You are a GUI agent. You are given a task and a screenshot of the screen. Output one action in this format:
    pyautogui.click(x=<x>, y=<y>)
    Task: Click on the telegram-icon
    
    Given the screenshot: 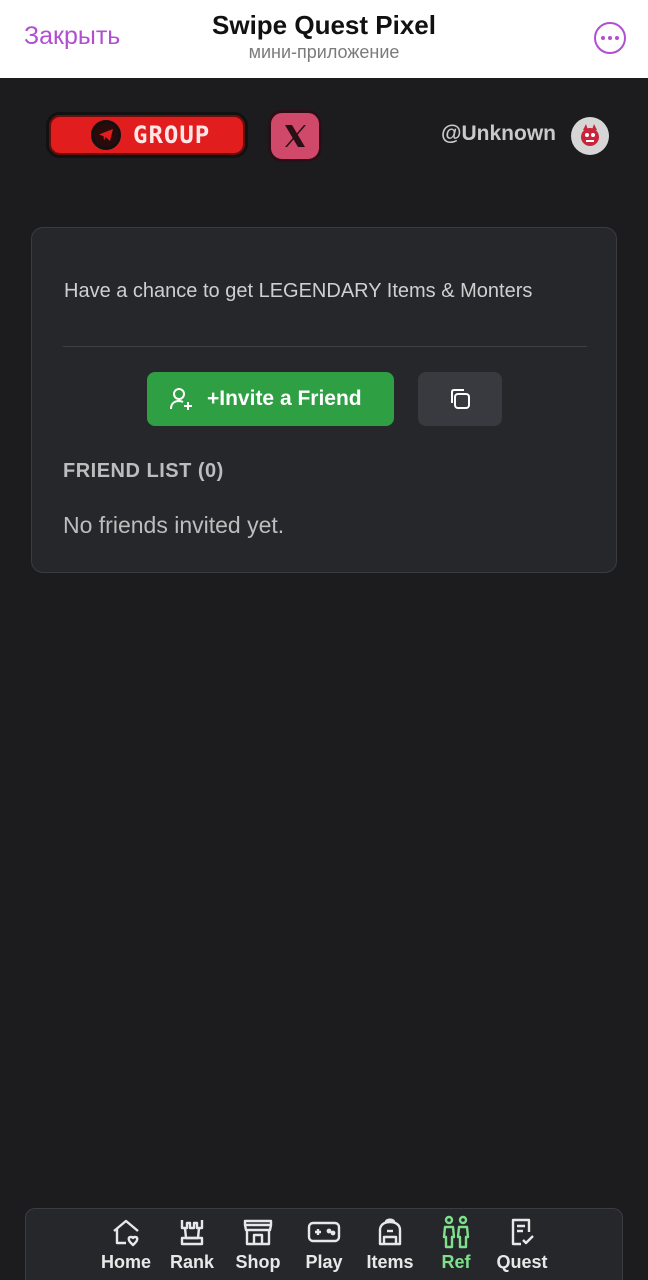 What is the action you would take?
    pyautogui.click(x=106, y=135)
    